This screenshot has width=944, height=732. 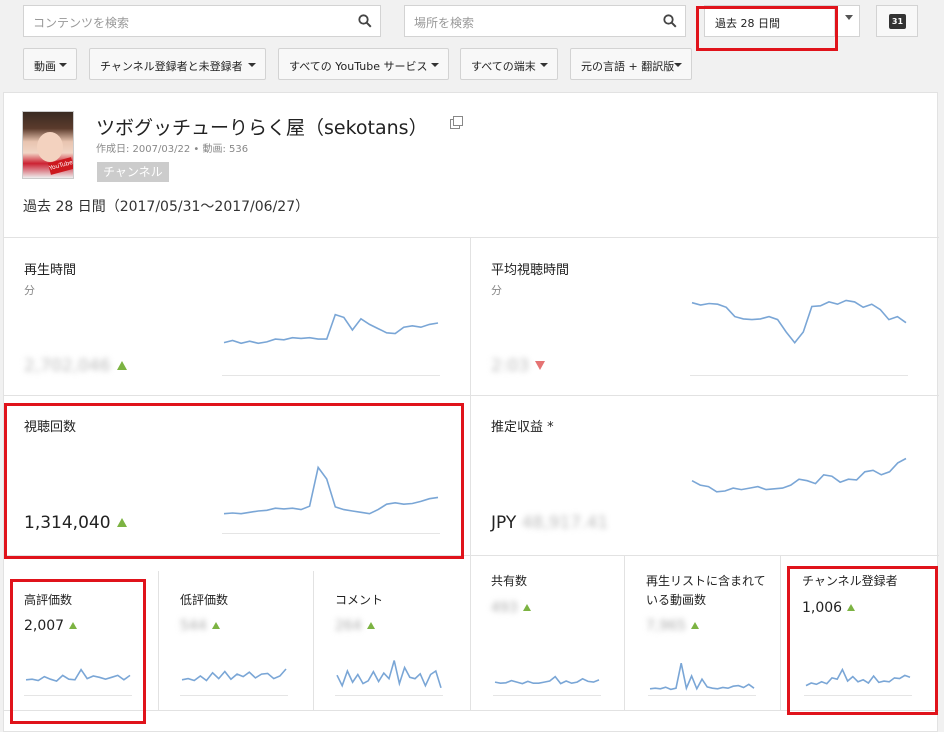 I want to click on filter-subscription-status: チャンネル登録者と未登録者, so click(x=177, y=64).